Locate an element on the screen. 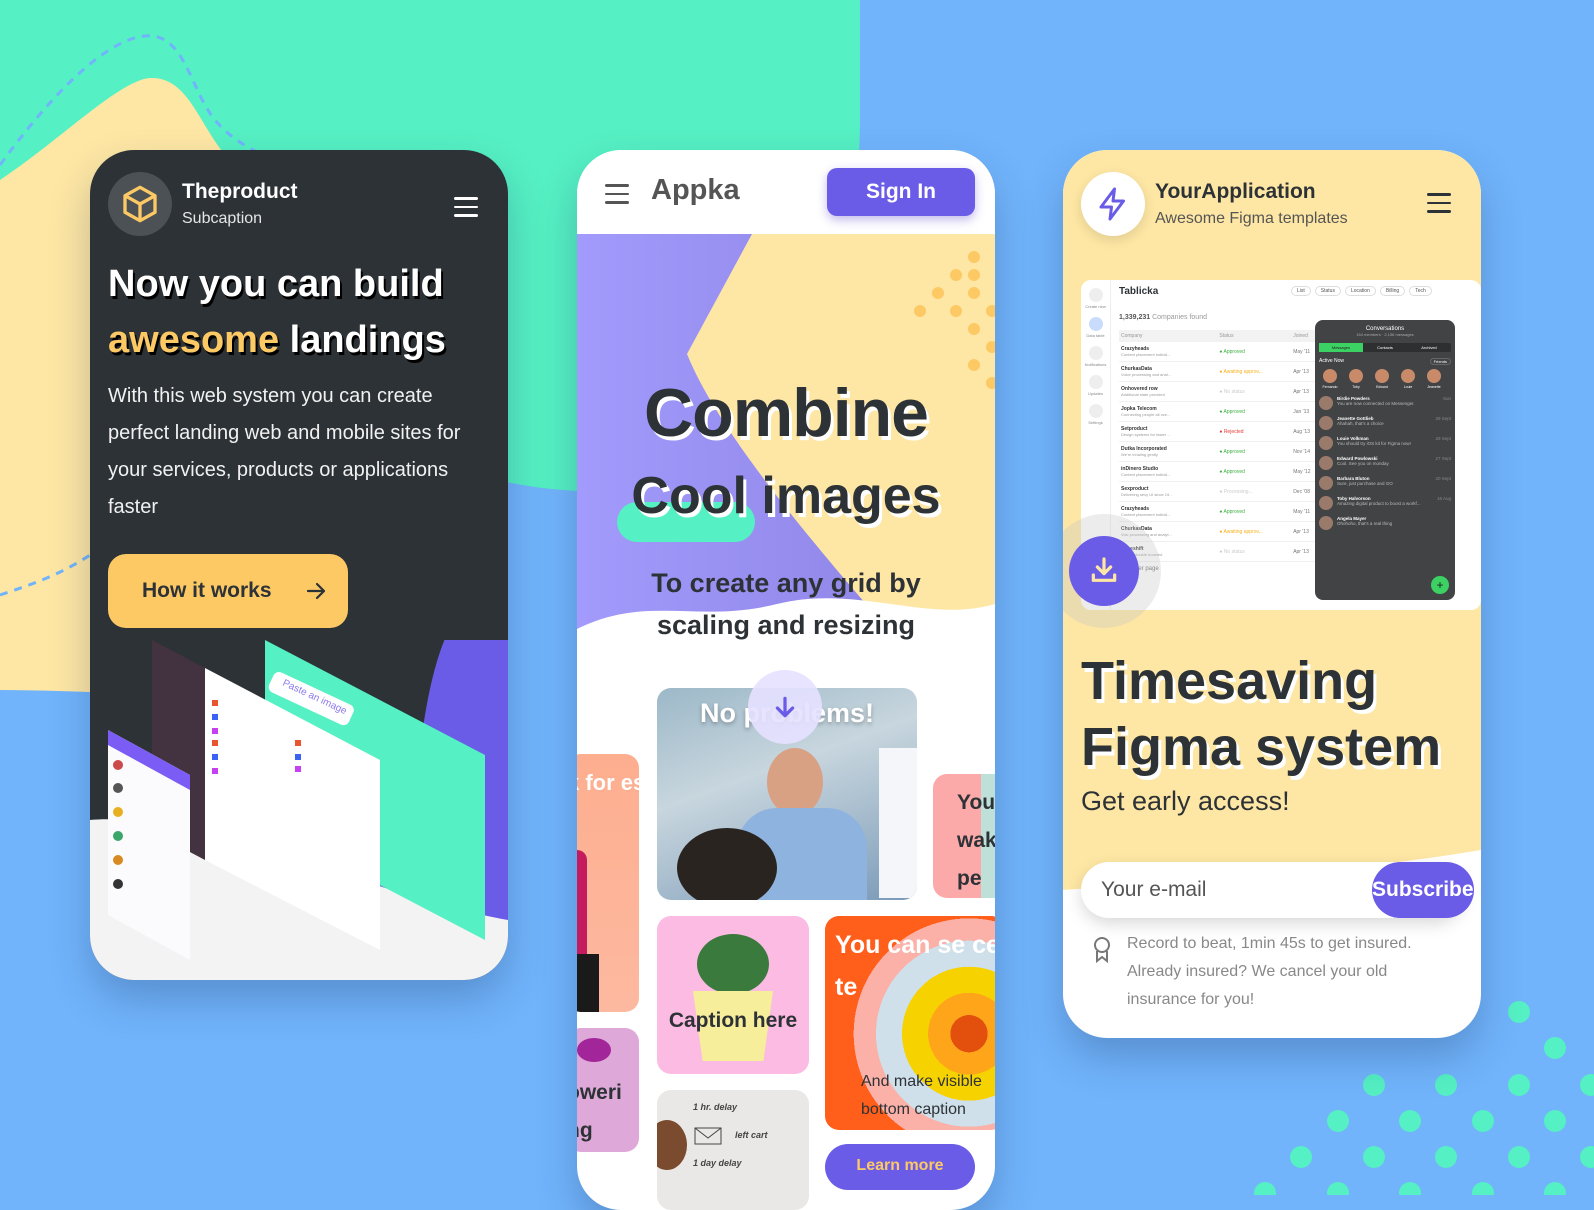  learn-more-button: Learn more is located at coordinates (900, 1167).